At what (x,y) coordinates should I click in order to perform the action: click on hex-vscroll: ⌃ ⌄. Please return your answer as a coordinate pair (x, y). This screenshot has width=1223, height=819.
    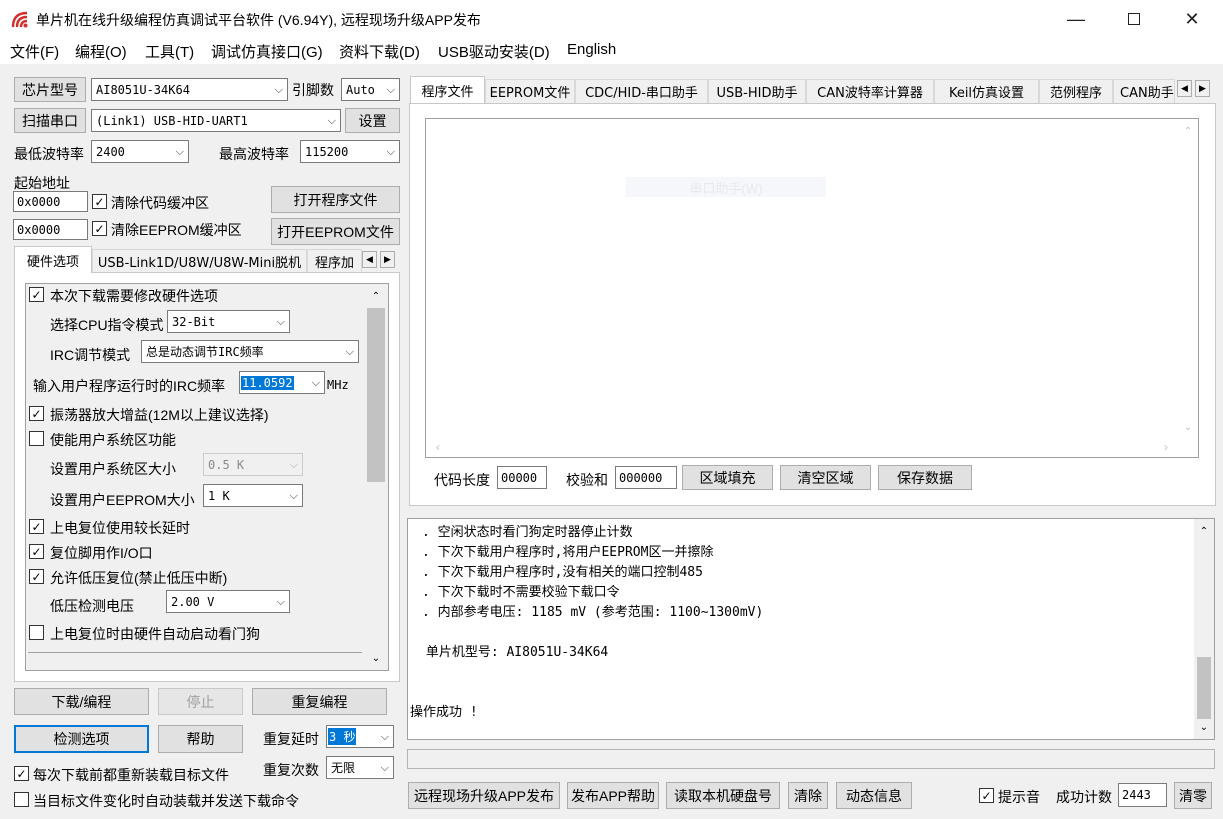
    Looking at the image, I should click on (1188, 278).